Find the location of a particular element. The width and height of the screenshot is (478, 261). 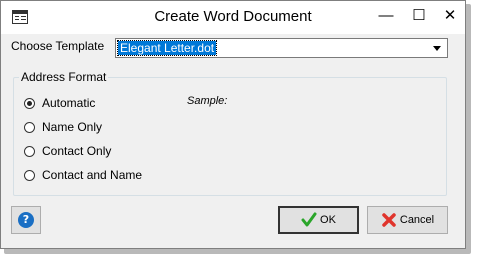

radio-contact-and-name: Contact and Name is located at coordinates (83, 175).